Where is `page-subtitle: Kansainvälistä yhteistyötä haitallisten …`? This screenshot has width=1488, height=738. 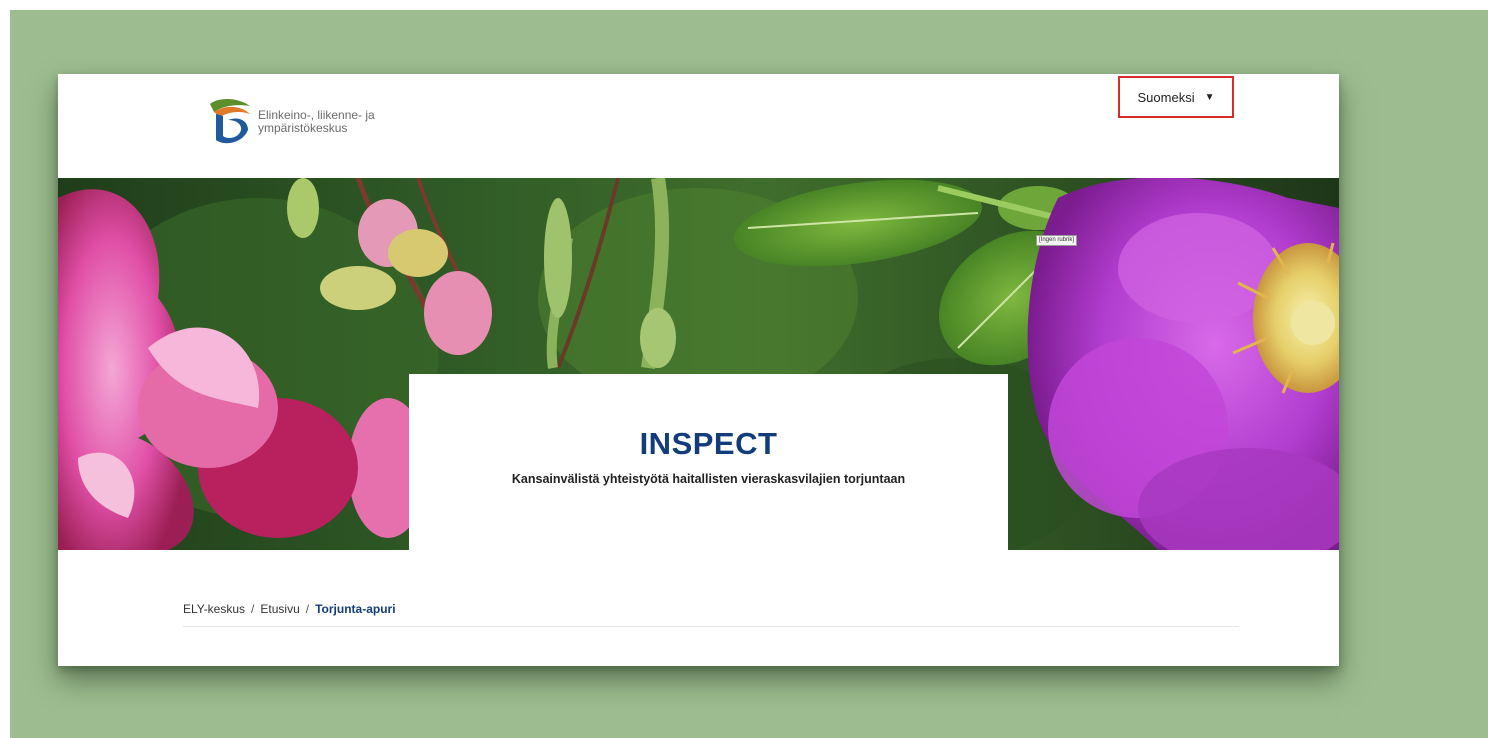 page-subtitle: Kansainvälistä yhteistyötä haitallisten … is located at coordinates (708, 479).